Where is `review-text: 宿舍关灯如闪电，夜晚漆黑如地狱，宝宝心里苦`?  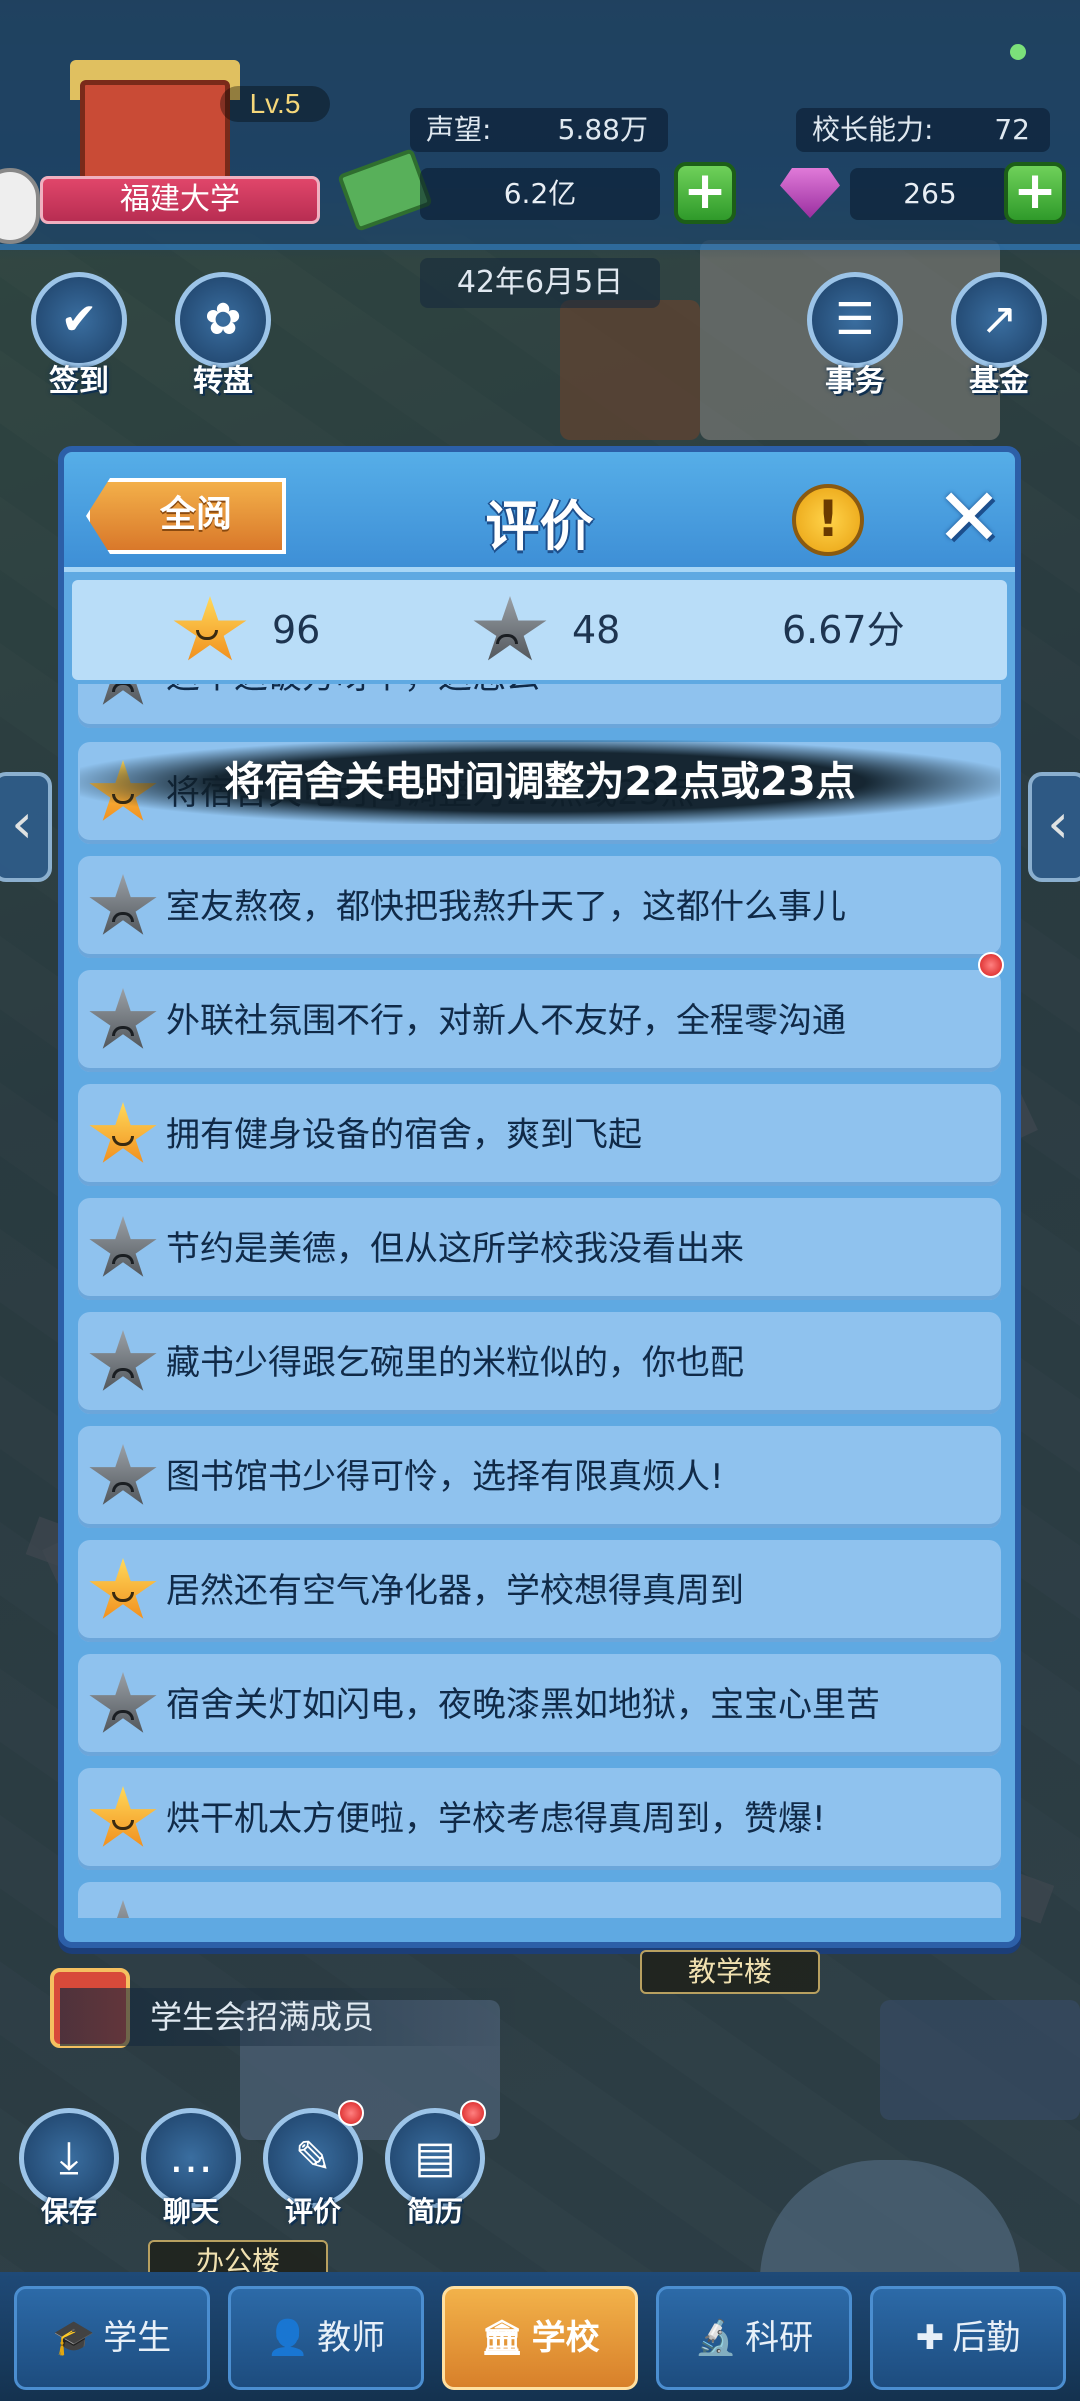 review-text: 宿舍关灯如闪电，夜晚漆黑如地狱，宝宝心里苦 is located at coordinates (523, 1705).